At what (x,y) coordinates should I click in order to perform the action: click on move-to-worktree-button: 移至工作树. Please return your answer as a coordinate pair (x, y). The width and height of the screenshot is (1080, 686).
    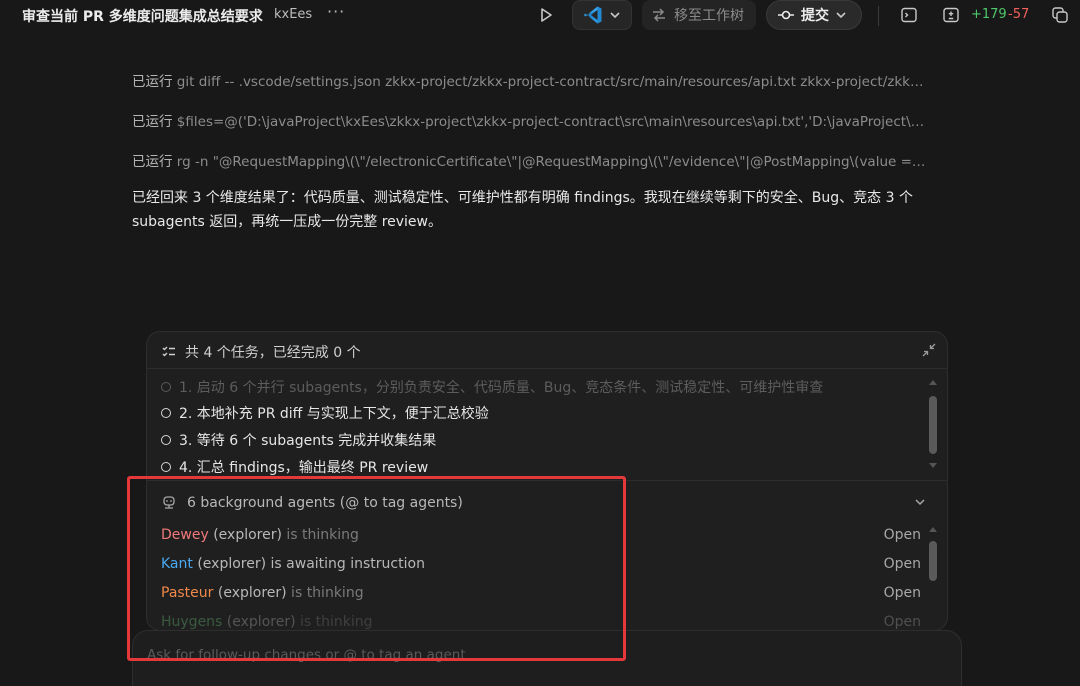
    Looking at the image, I should click on (699, 15).